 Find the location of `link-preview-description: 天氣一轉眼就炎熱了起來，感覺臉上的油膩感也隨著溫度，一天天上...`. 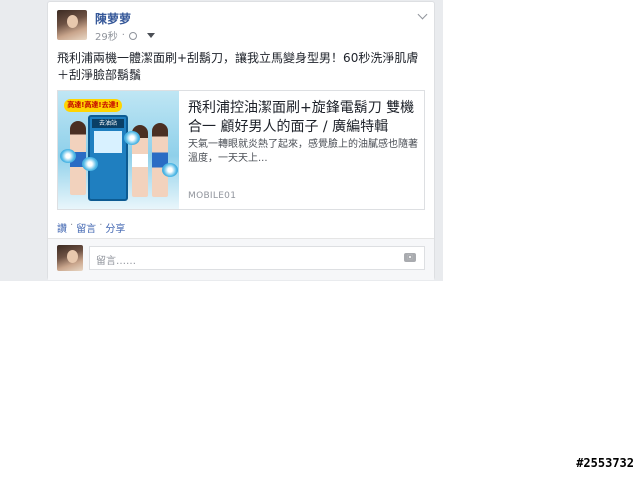

link-preview-description: 天氣一轉眼就炎熱了起來，感覺臉上的油膩感也隨著溫度，一天天上... is located at coordinates (303, 151).